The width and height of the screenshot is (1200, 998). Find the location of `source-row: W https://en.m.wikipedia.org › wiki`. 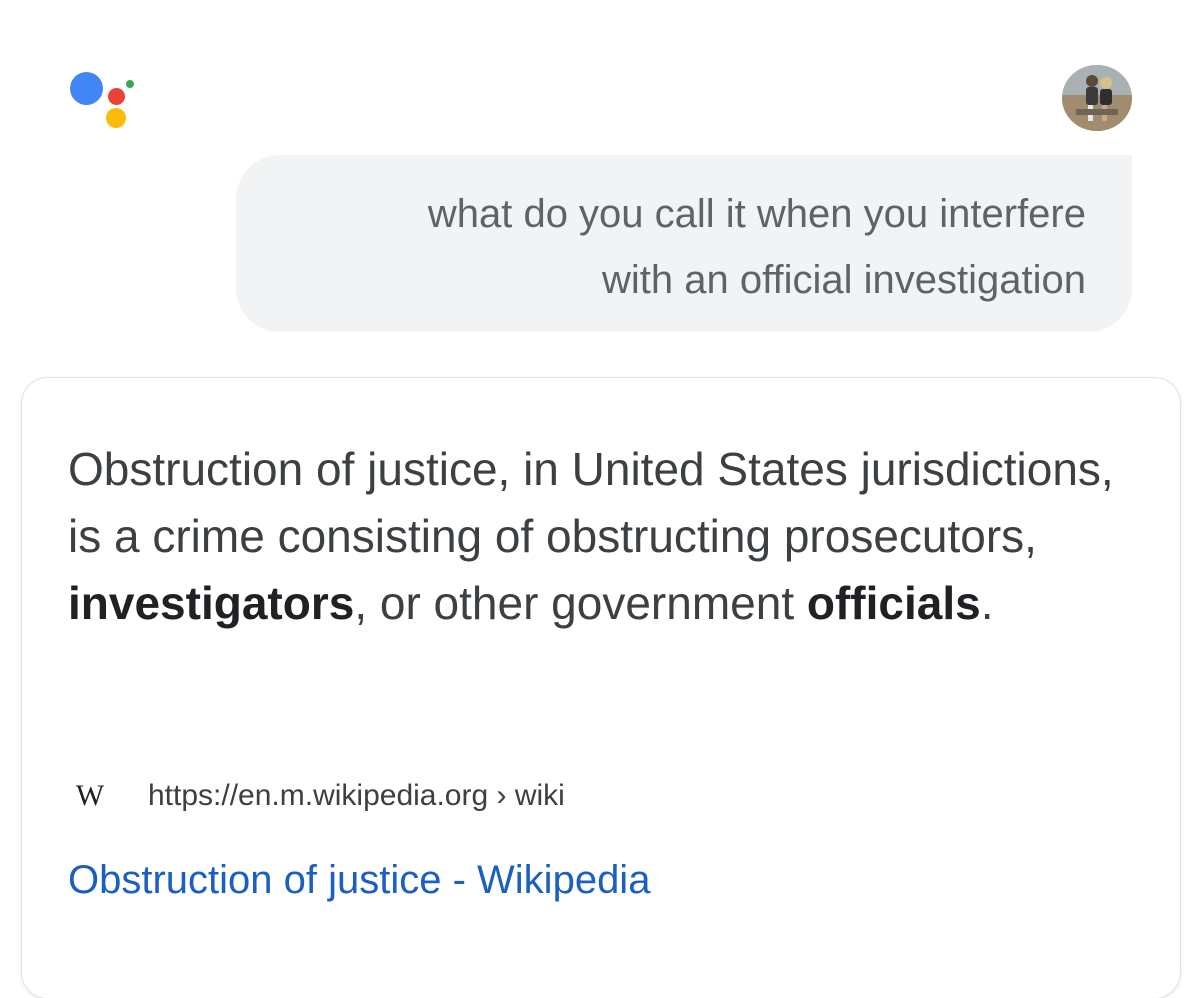

source-row: W https://en.m.wikipedia.org › wiki is located at coordinates (316, 796).